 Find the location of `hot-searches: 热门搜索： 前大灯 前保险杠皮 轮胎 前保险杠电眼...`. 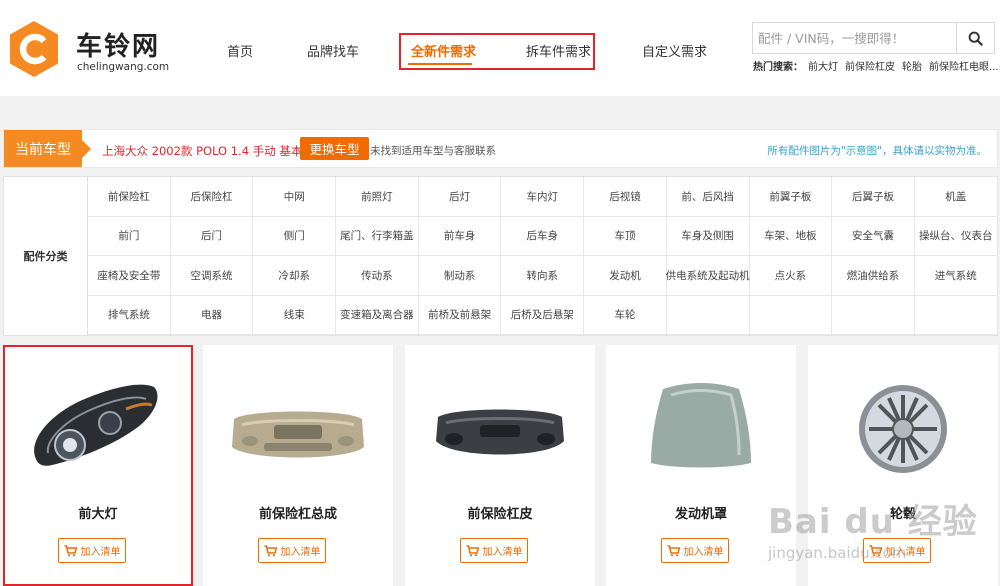

hot-searches: 热门搜索： 前大灯 前保险杠皮 轮胎 前保险杠电眼... is located at coordinates (876, 65).